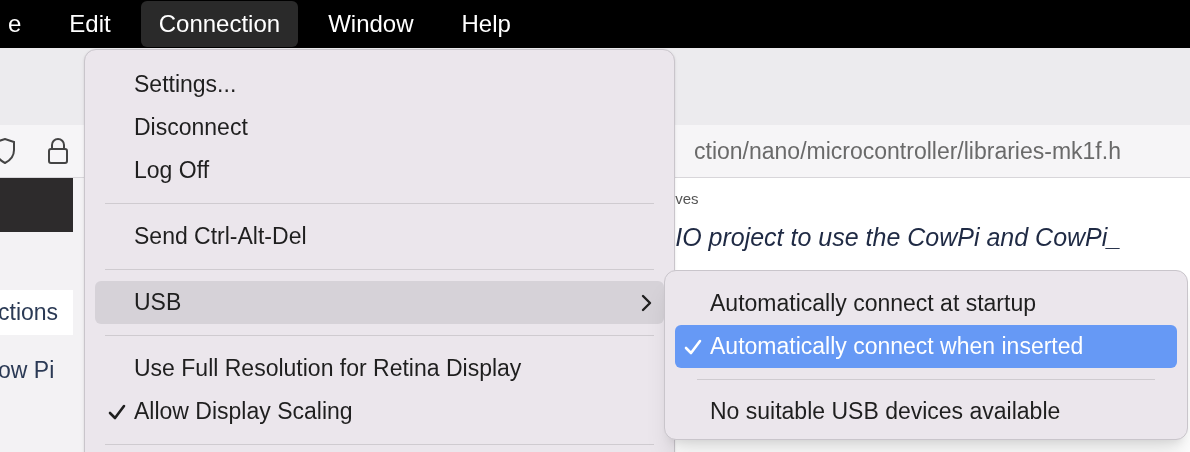 This screenshot has height=452, width=1190. What do you see at coordinates (899, 237) in the screenshot?
I see `page-heading: IO project to use the CowPi and CowPi_` at bounding box center [899, 237].